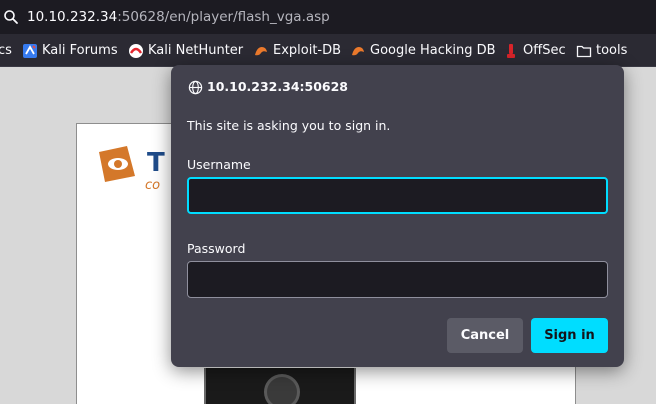 Image resolution: width=656 pixels, height=404 pixels. I want to click on sign-in-button: Sign in, so click(569, 335).